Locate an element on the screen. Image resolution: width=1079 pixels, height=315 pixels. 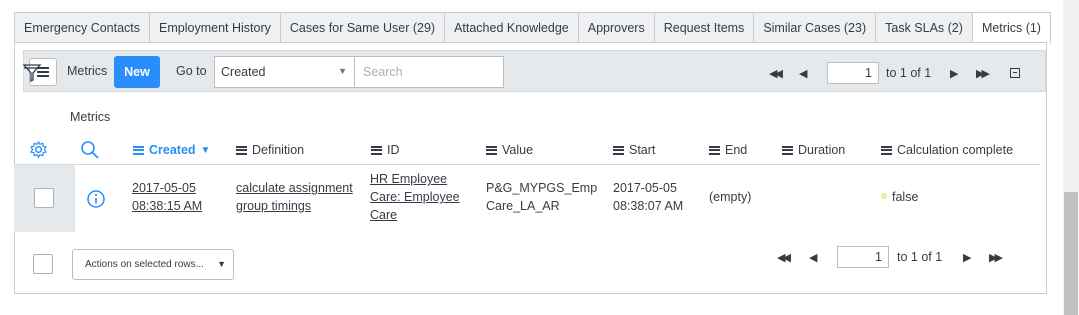
tab-employment-history: Employment History is located at coordinates (214, 27).